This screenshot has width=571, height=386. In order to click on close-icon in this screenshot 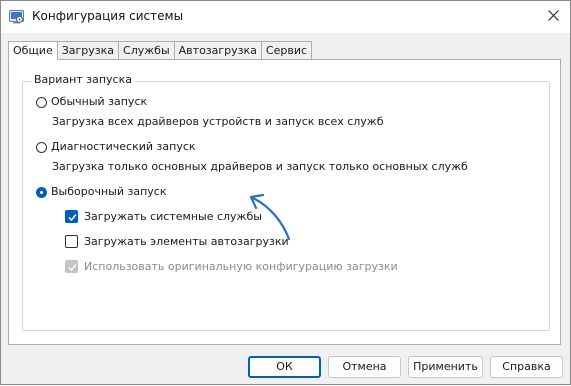, I will do `click(553, 17)`.